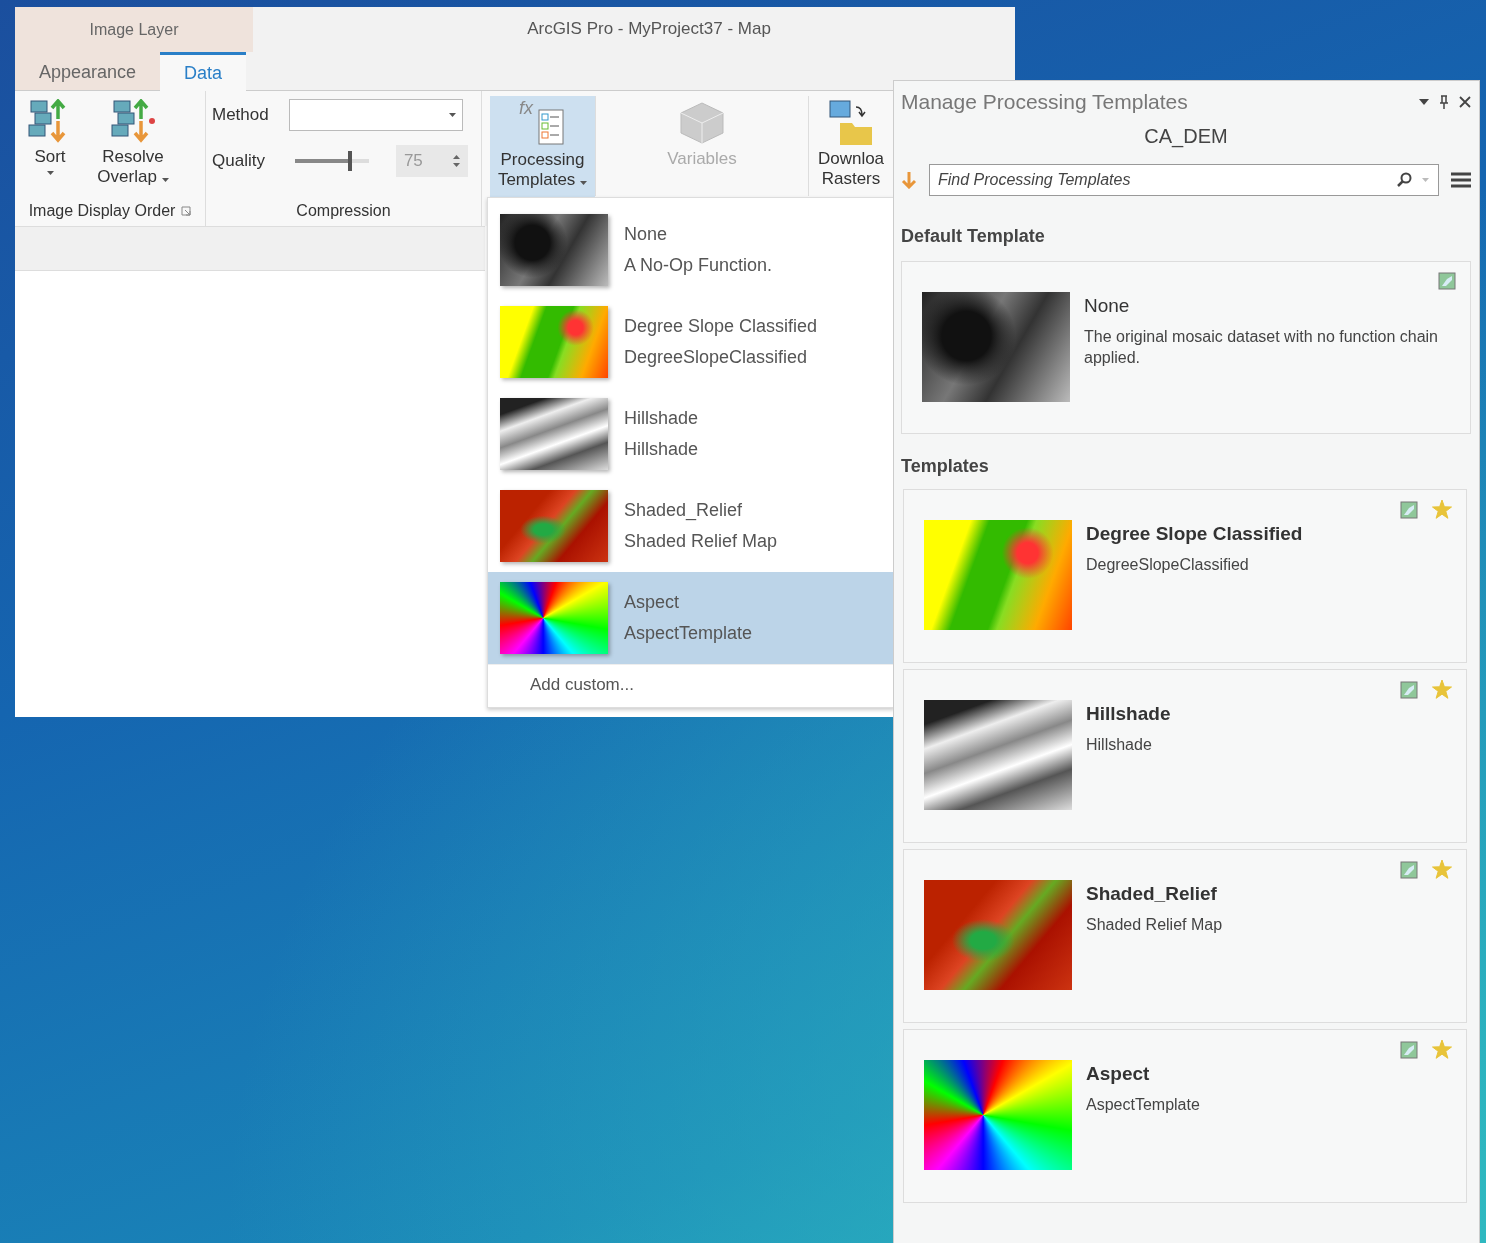 This screenshot has height=1243, width=1486. Describe the element at coordinates (102, 211) in the screenshot. I see `group-label: Image Display Order` at that location.